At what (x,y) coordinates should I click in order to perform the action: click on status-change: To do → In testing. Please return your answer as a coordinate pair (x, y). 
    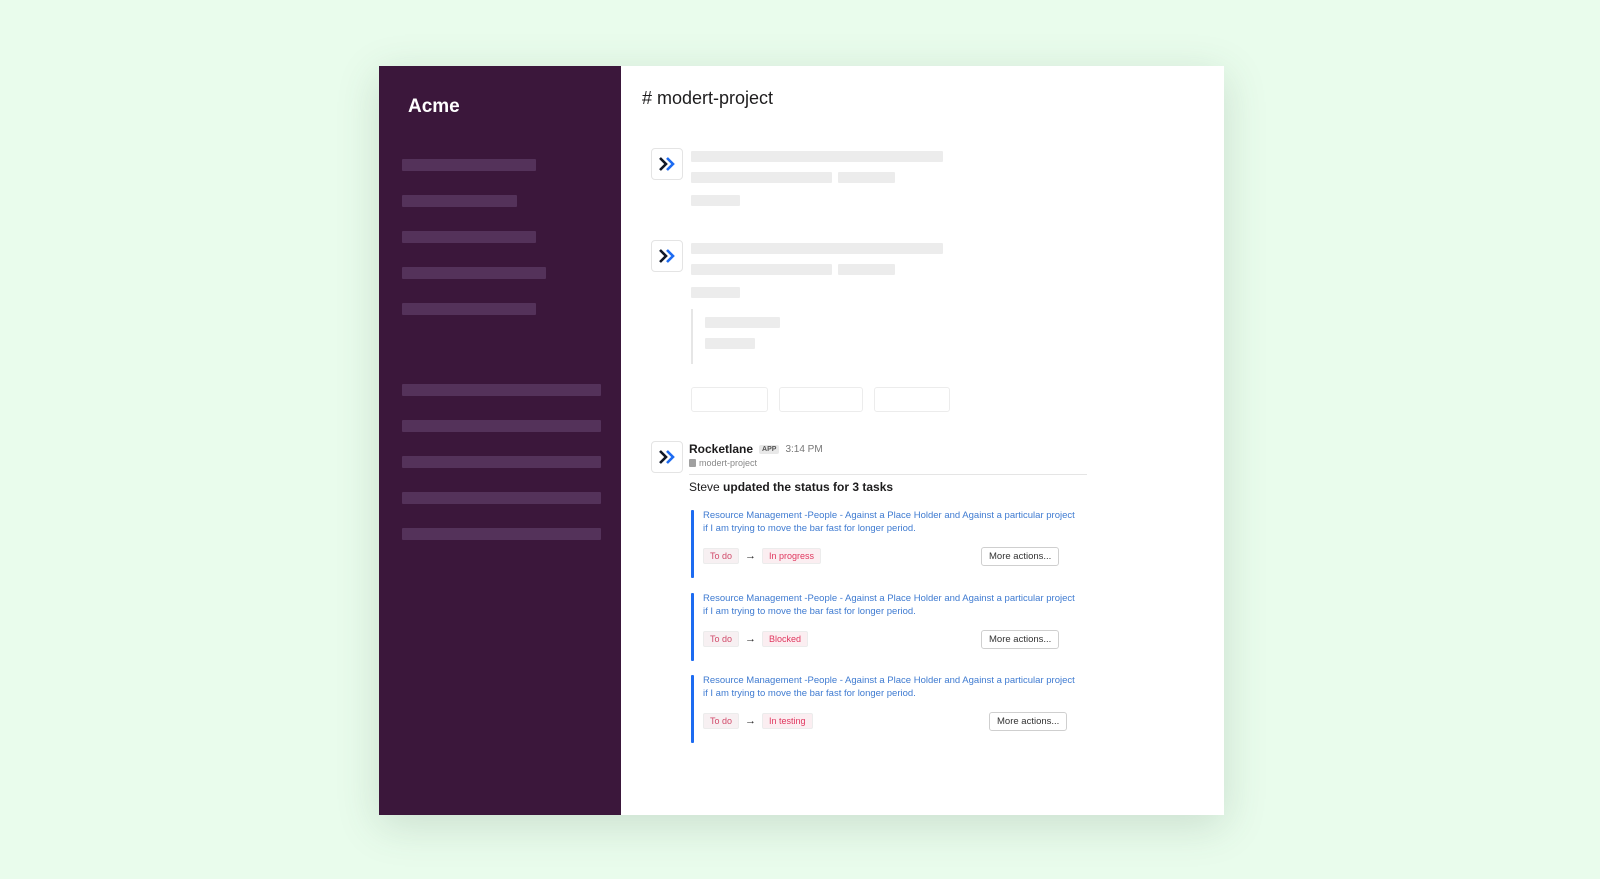
    Looking at the image, I should click on (758, 721).